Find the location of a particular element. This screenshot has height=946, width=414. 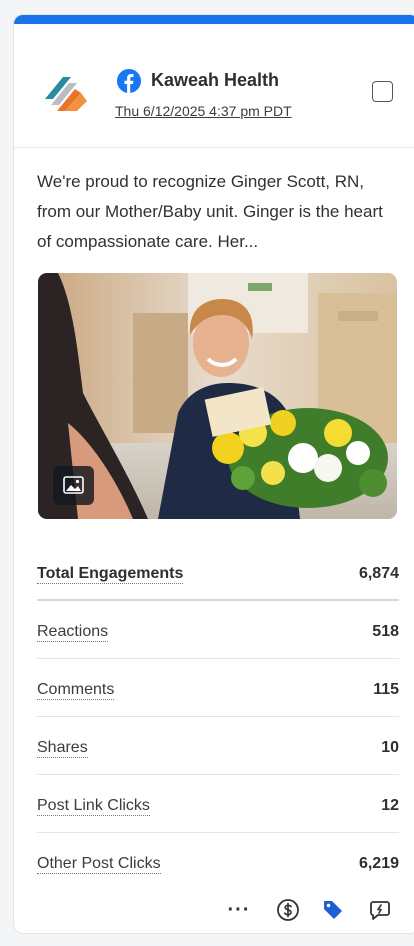

more-icon: ··· is located at coordinates (239, 910).